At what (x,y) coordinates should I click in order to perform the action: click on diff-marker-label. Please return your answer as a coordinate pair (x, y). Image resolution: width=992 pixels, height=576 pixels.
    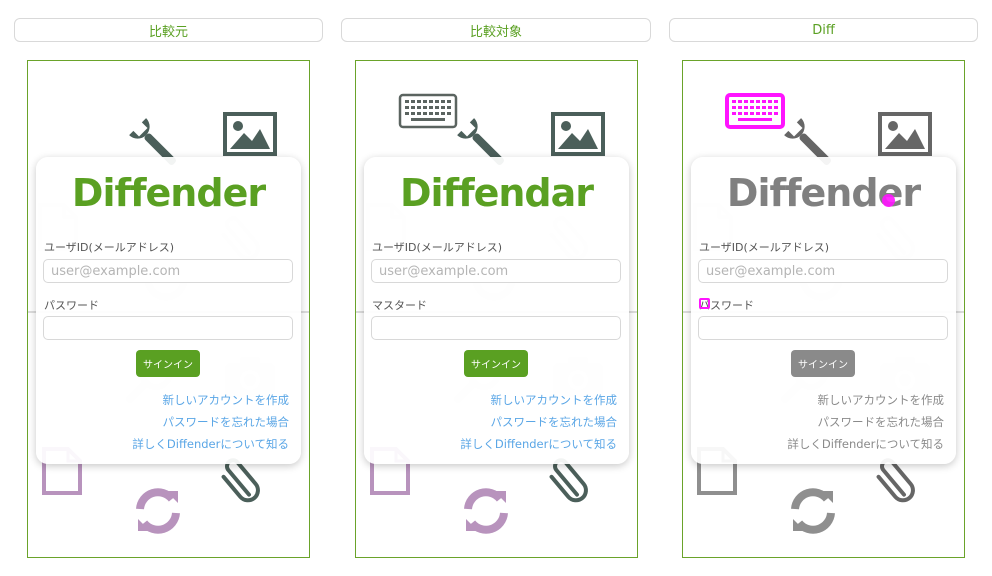
    Looking at the image, I should click on (704, 303).